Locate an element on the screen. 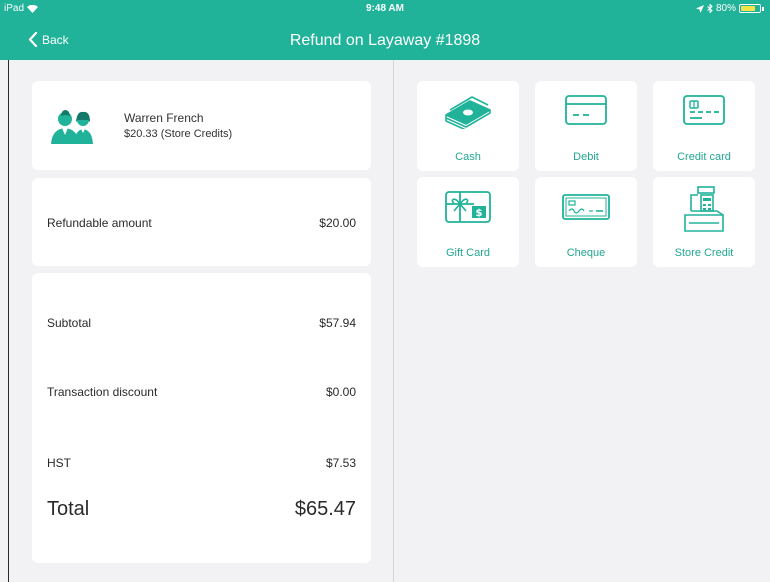  battery-percent: 80% is located at coordinates (725, 8).